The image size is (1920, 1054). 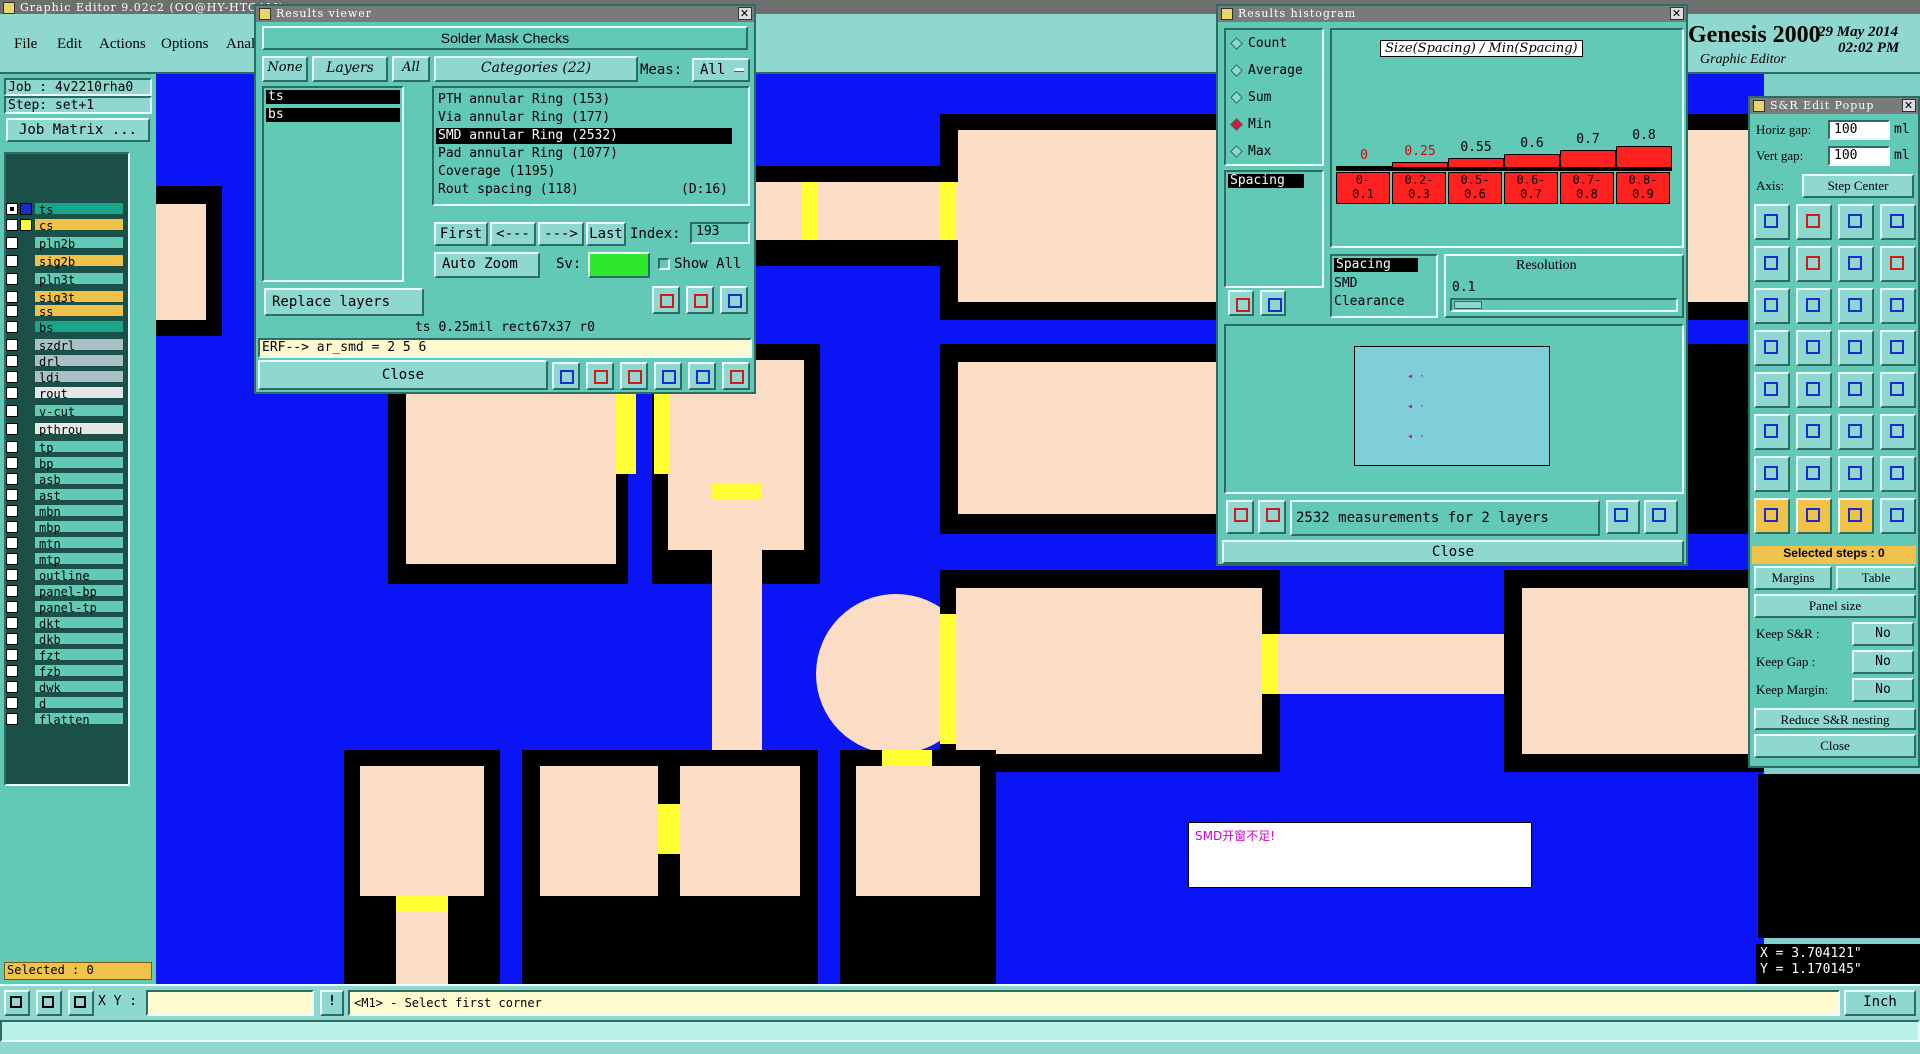 I want to click on mode-sum: Sum, so click(x=1275, y=98).